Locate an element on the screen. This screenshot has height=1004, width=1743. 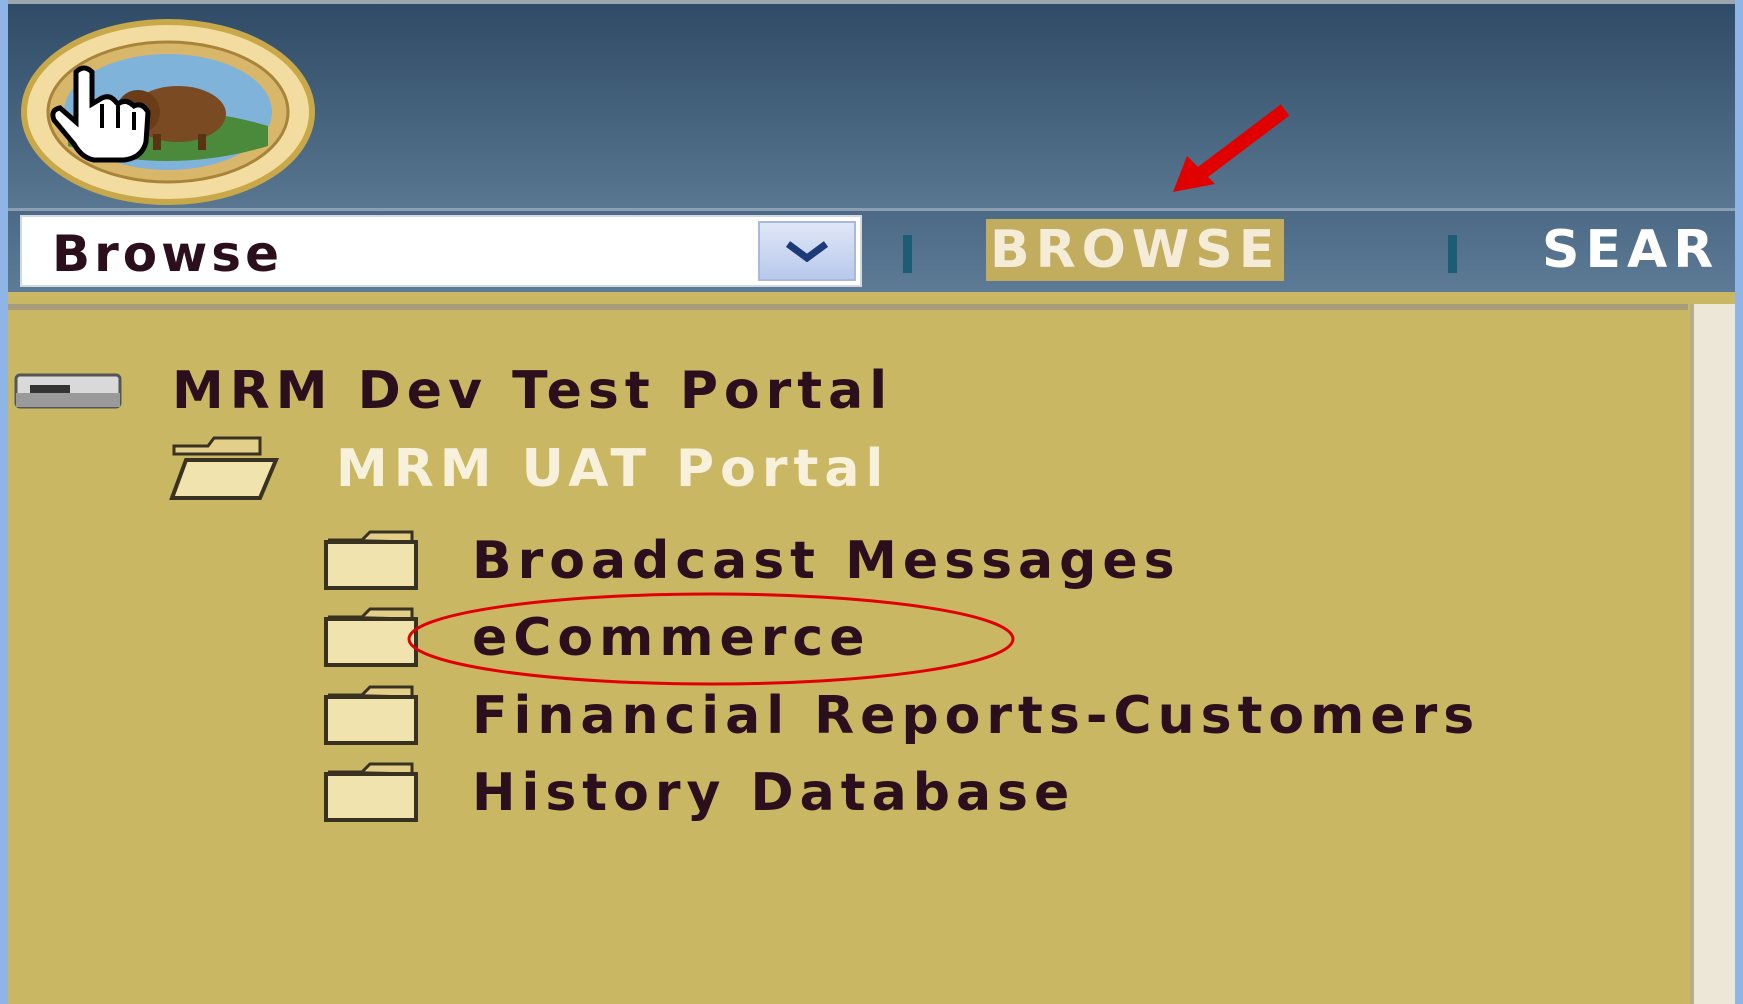
nav-link-search: SEAR is located at coordinates (1630, 250).